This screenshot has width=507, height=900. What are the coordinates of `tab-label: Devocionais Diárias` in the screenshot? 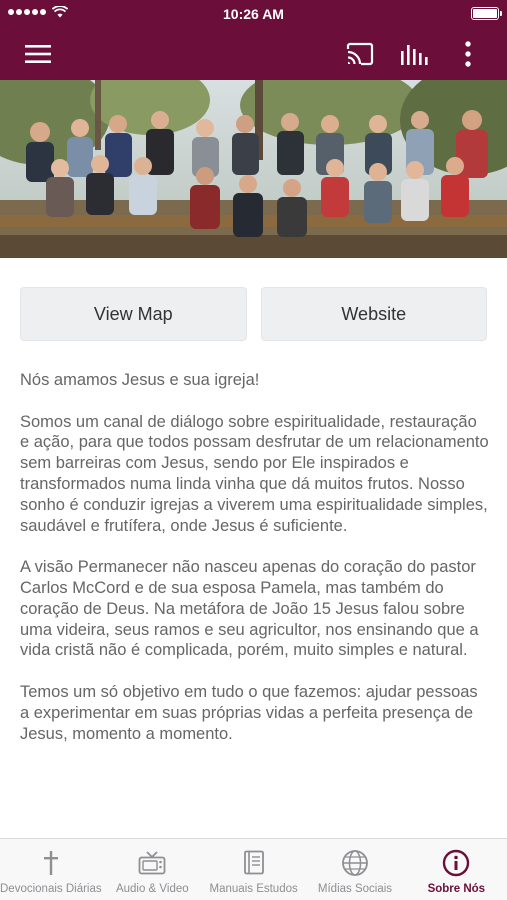 It's located at (51, 889).